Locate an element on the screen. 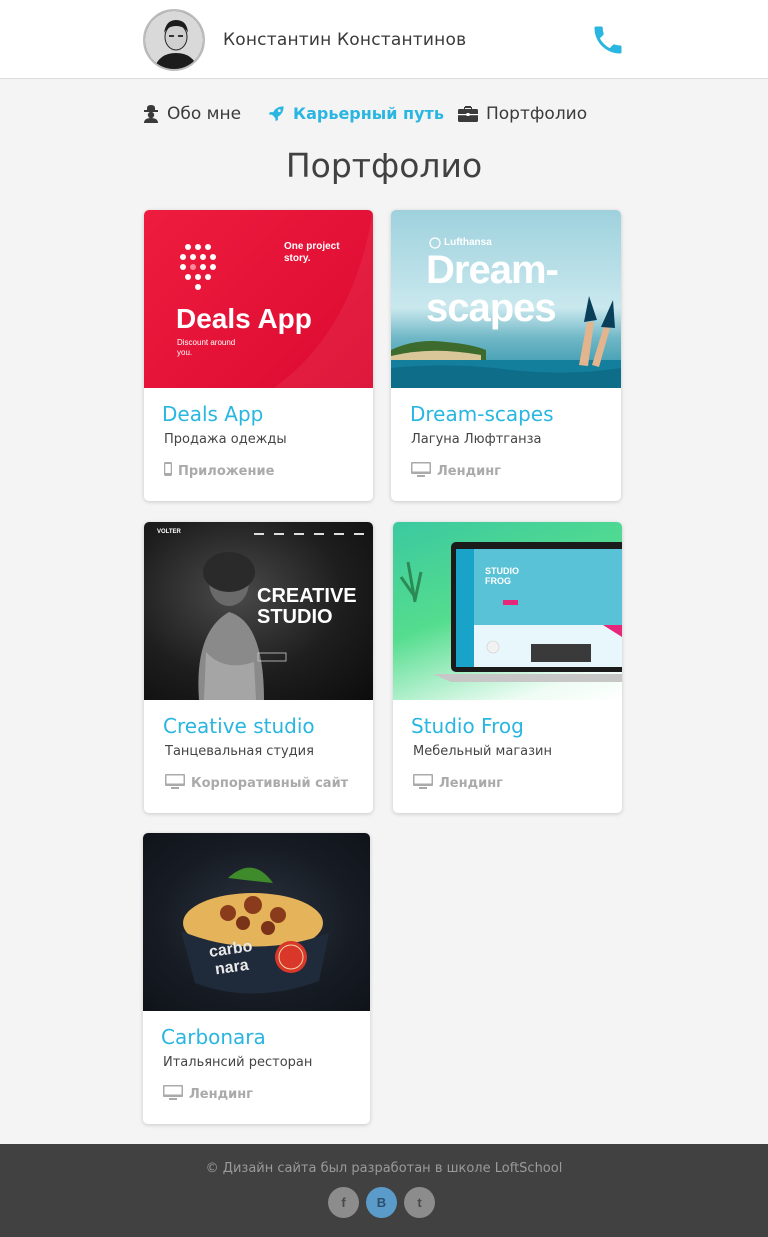 This screenshot has height=1237, width=768. project-title: Carbonara is located at coordinates (213, 1037).